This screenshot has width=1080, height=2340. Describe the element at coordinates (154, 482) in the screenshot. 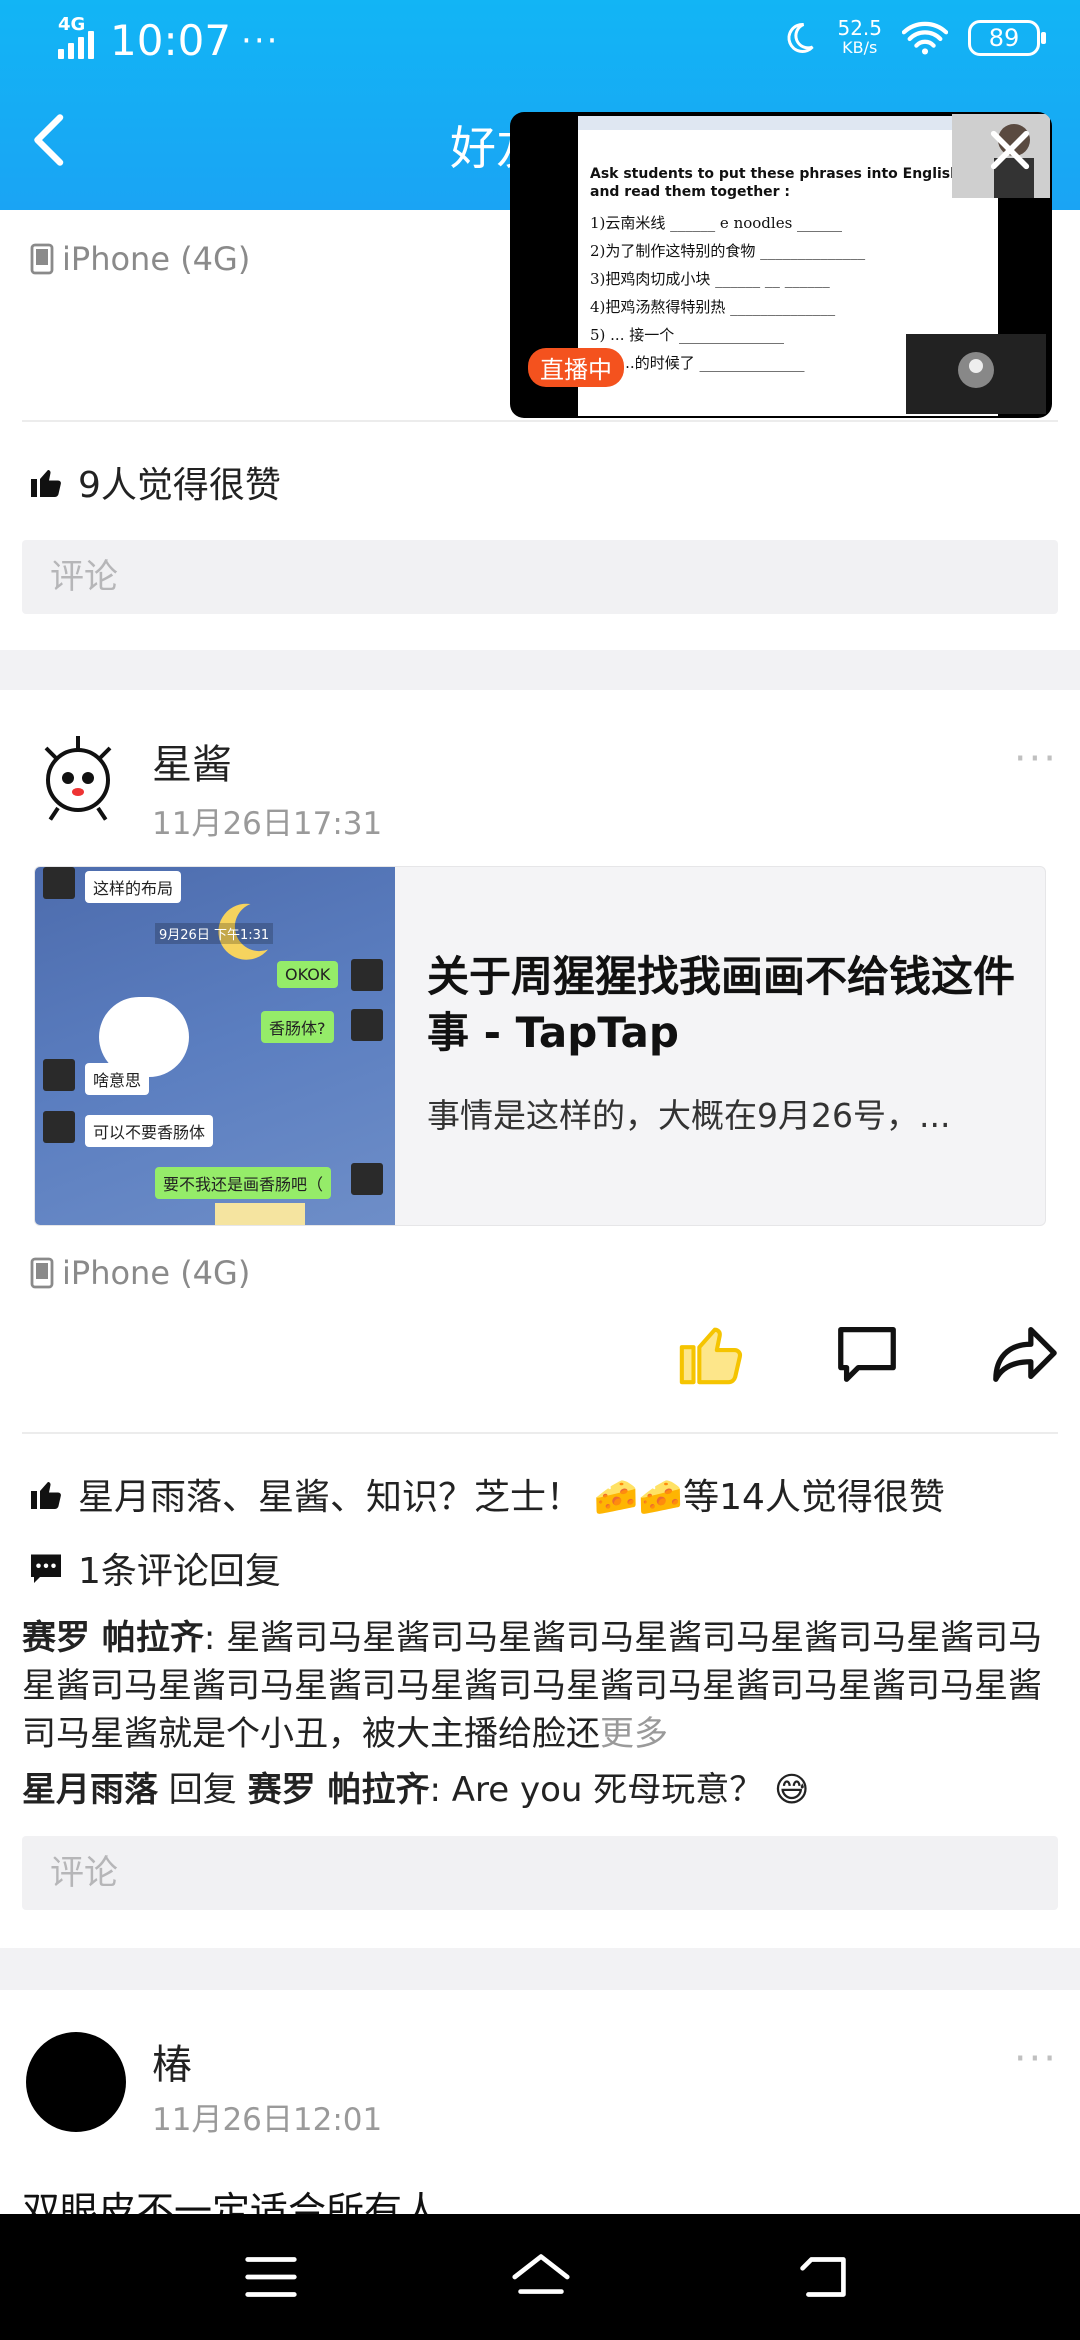

I see `likes-row: 9人觉得很赞` at that location.